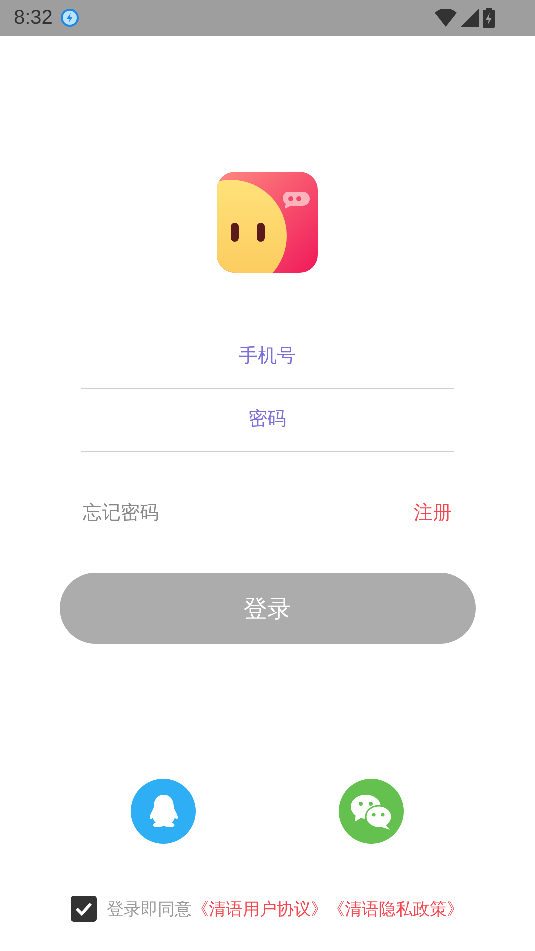 The height and width of the screenshot is (951, 535). Describe the element at coordinates (267, 357) in the screenshot. I see `phone-field: 手机号` at that location.